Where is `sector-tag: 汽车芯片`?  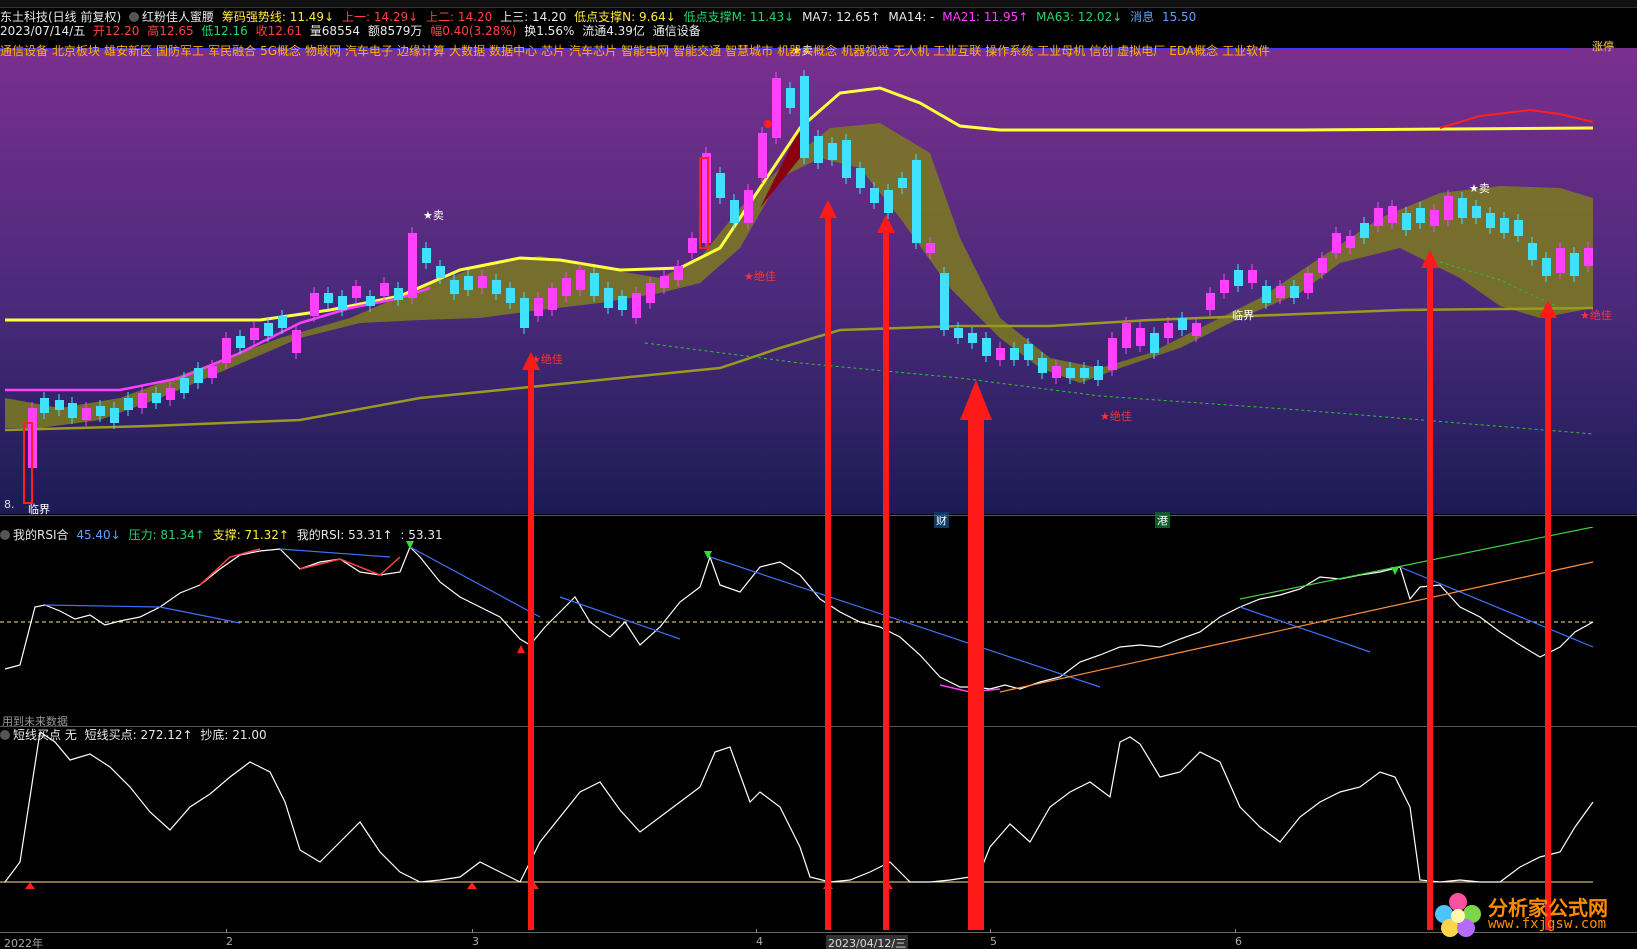
sector-tag: 汽车芯片 is located at coordinates (593, 51).